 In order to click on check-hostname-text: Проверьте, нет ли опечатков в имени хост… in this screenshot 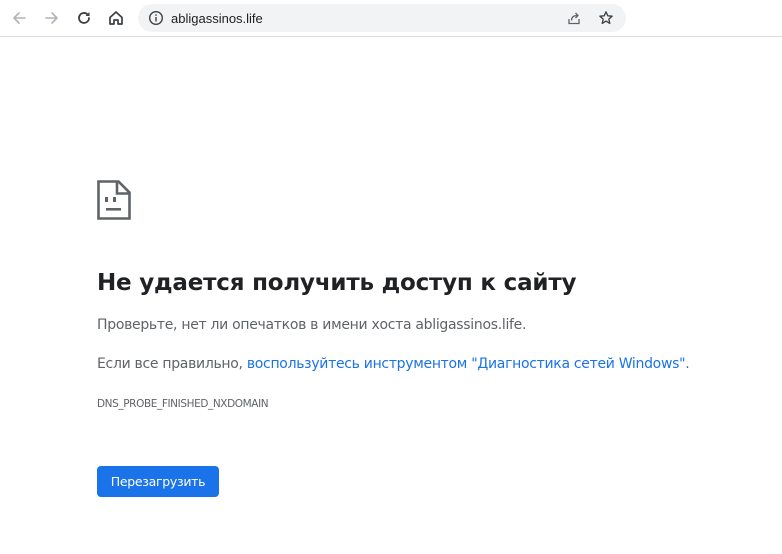, I will do `click(312, 325)`.